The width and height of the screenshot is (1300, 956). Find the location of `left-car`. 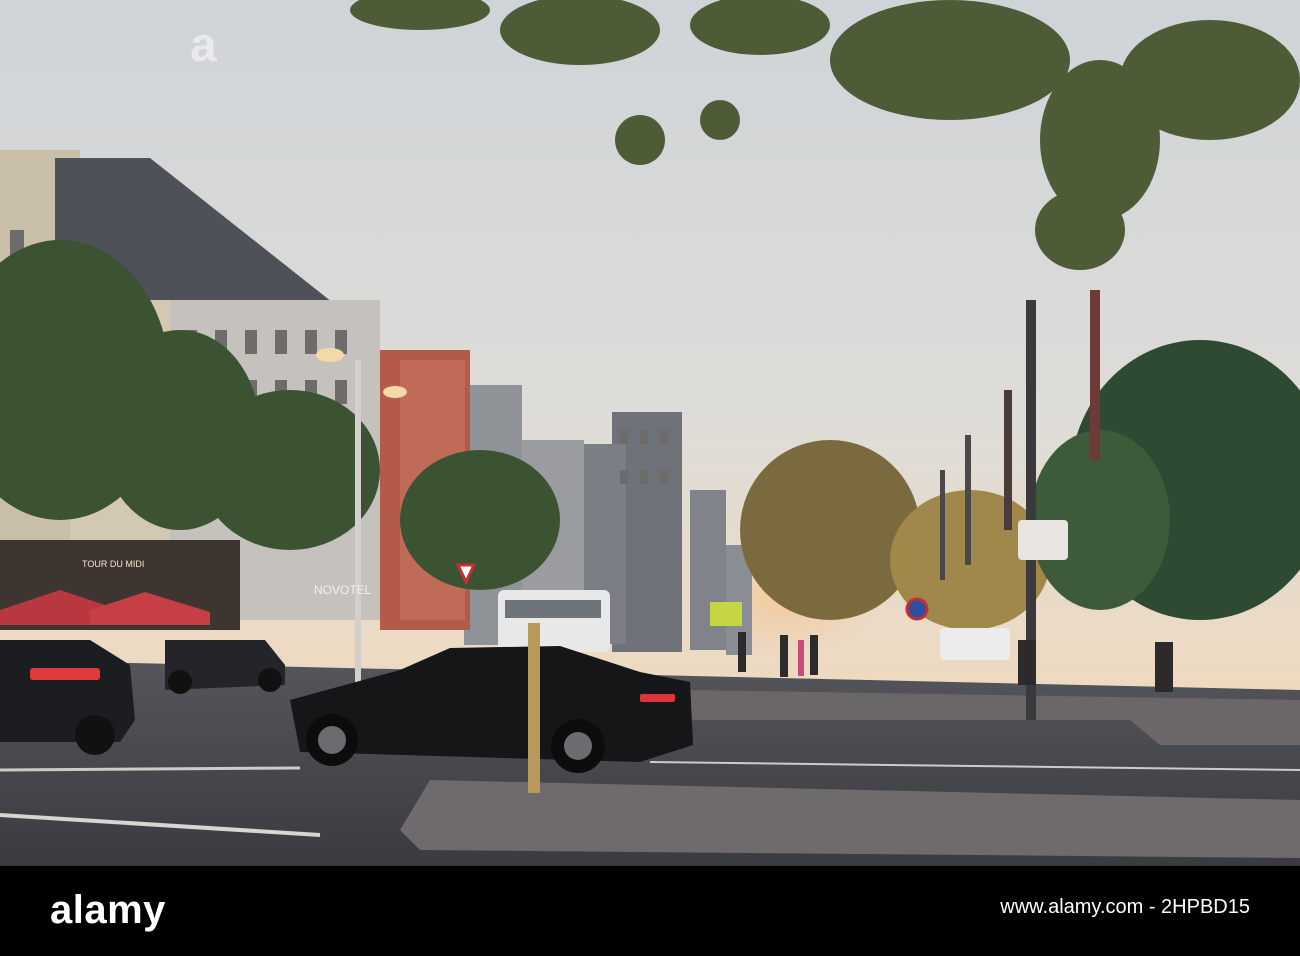

left-car is located at coordinates (67, 697).